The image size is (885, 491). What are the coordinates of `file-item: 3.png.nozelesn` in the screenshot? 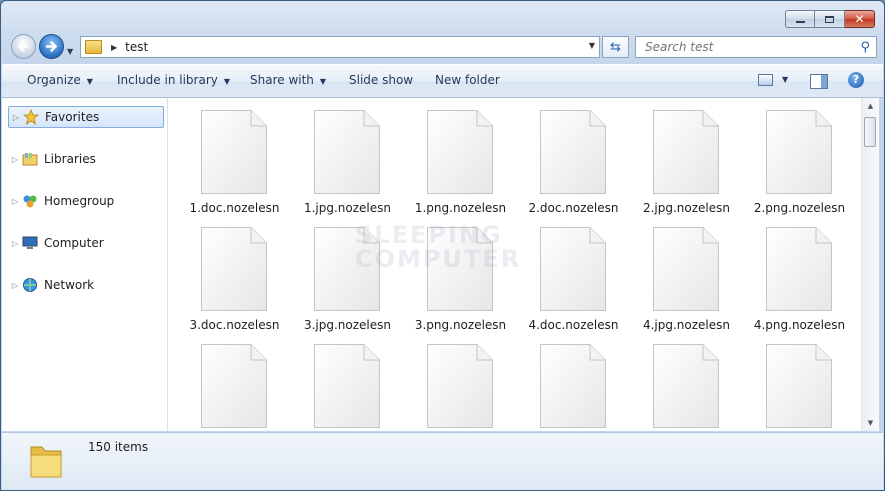 It's located at (450, 273).